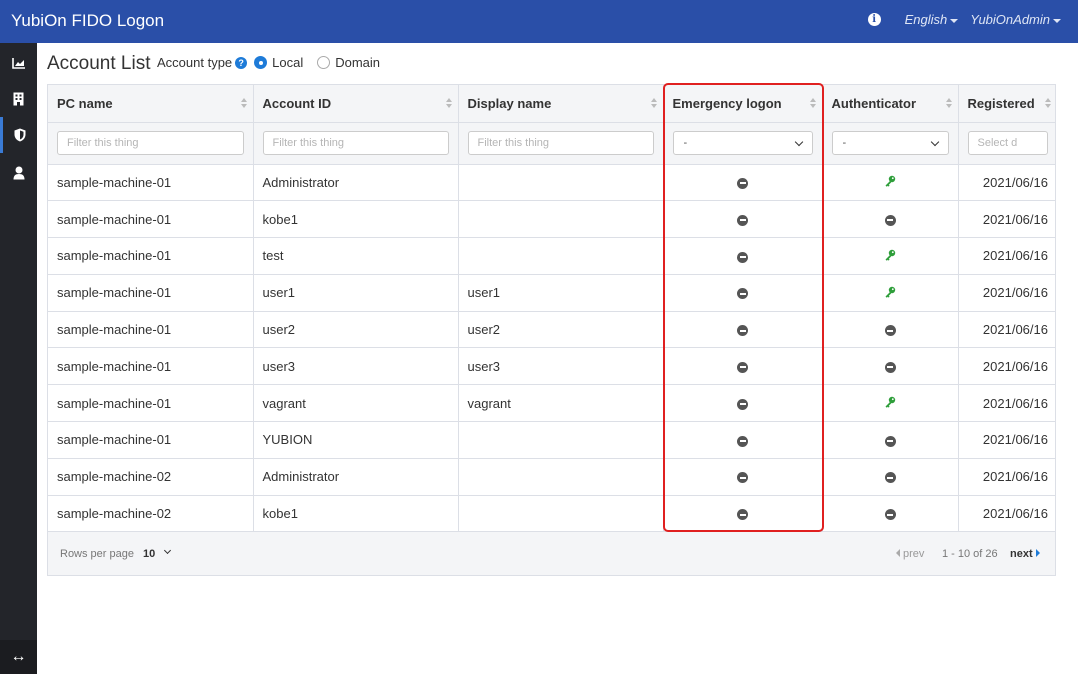 This screenshot has height=674, width=1078. What do you see at coordinates (874, 19) in the screenshot?
I see `info-icon: i` at bounding box center [874, 19].